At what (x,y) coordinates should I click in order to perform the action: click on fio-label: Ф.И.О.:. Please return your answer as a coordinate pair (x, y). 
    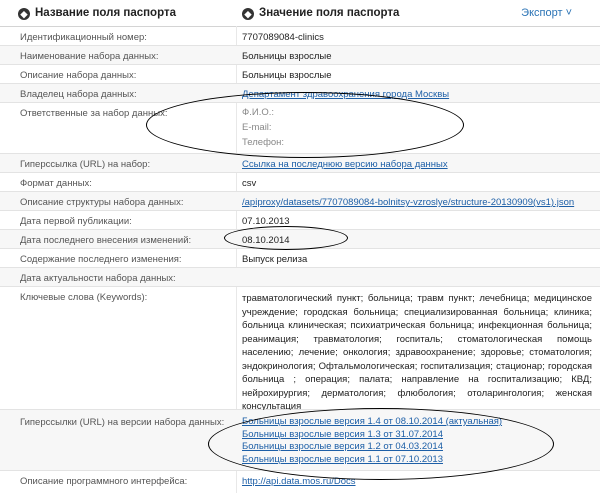
    Looking at the image, I should click on (258, 112).